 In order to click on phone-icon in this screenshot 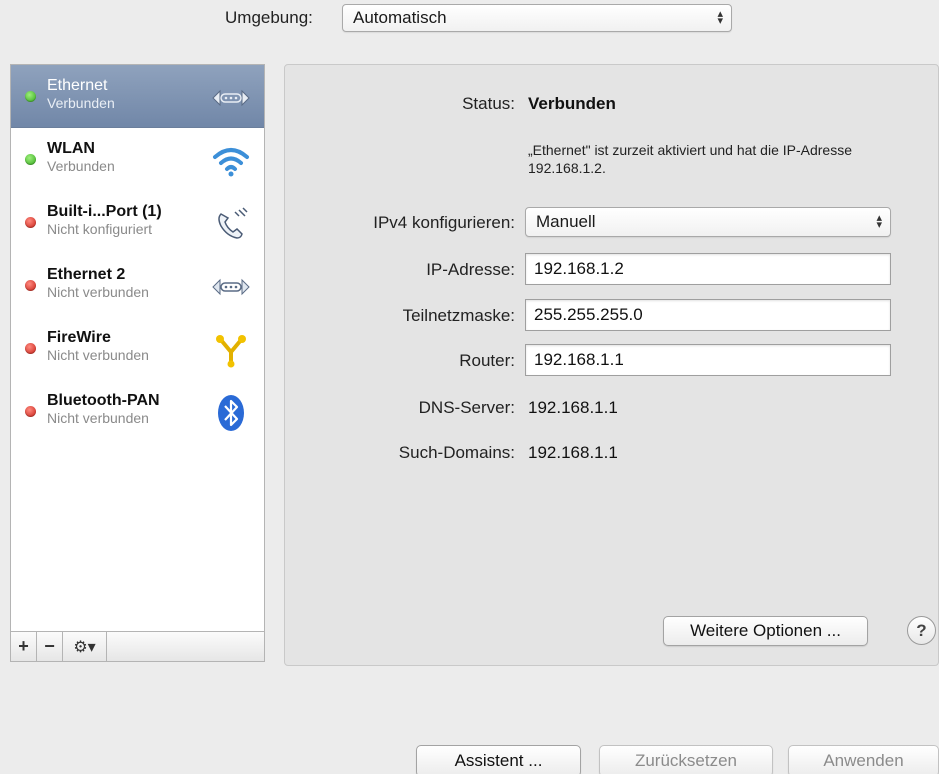, I will do `click(231, 224)`.